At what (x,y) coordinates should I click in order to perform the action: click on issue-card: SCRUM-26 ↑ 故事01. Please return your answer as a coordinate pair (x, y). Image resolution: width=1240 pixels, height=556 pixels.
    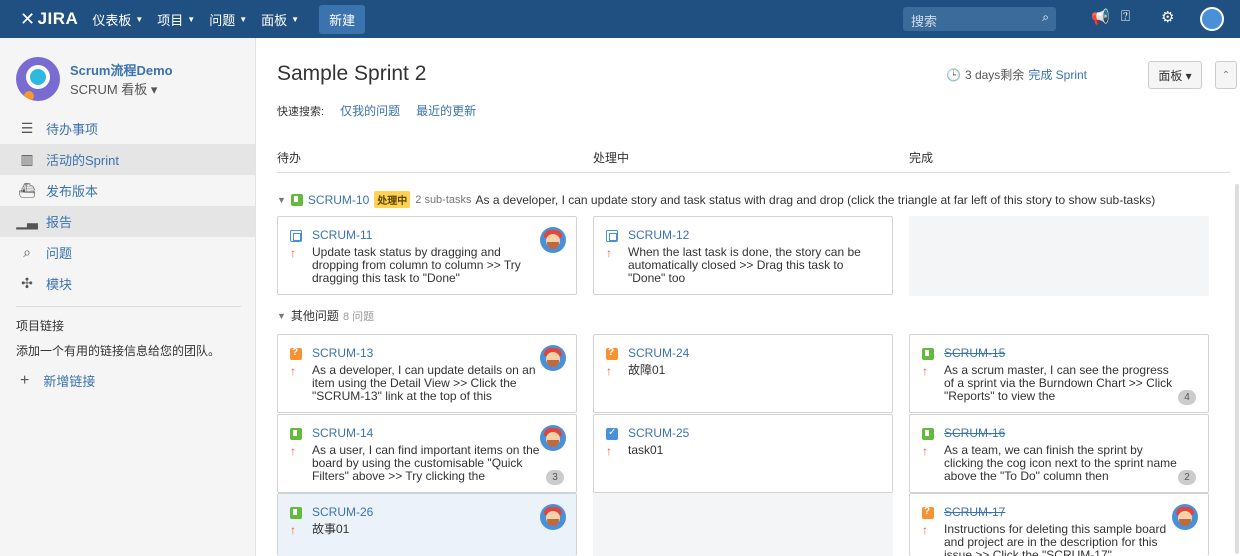
    Looking at the image, I should click on (427, 524).